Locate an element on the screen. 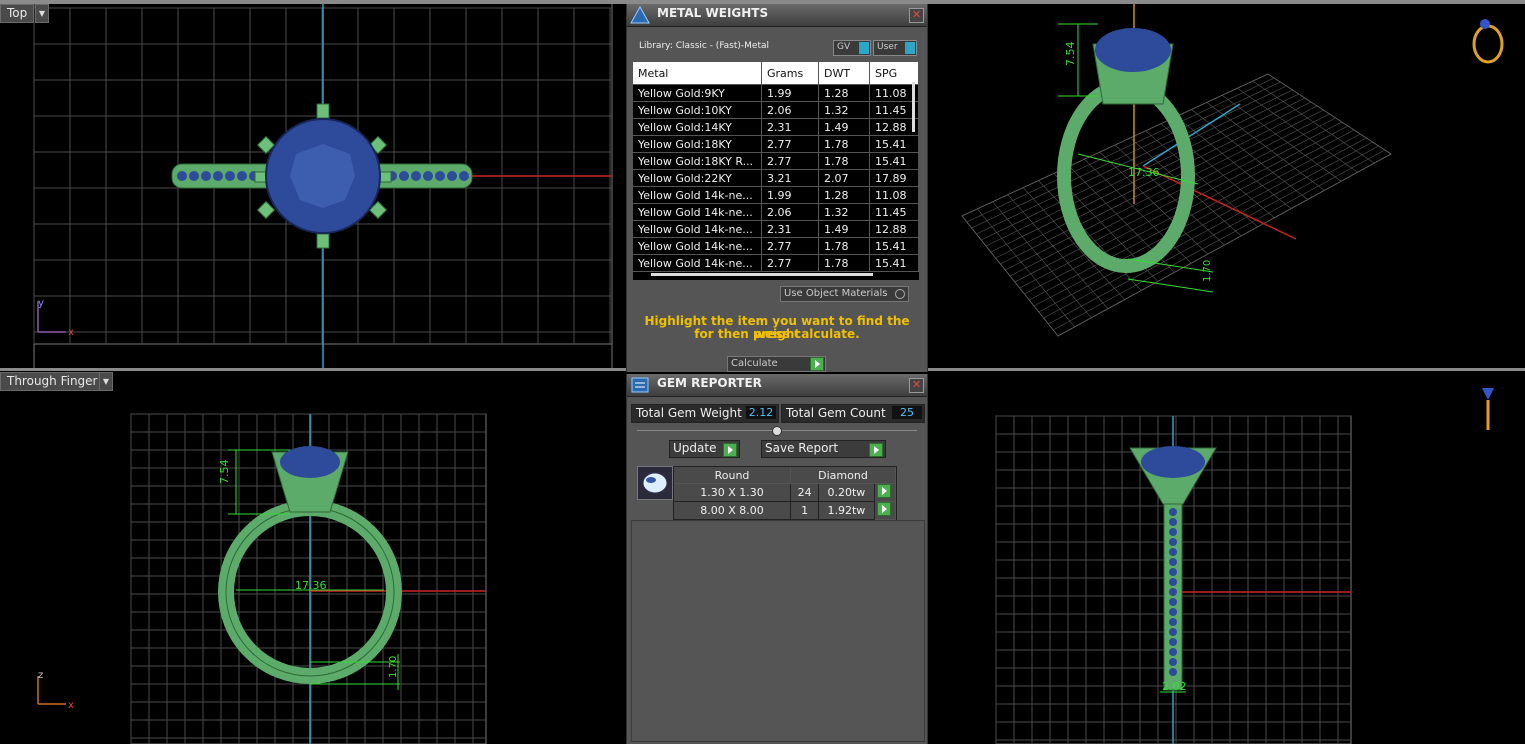  calculate-button: Calculate is located at coordinates (776, 364).